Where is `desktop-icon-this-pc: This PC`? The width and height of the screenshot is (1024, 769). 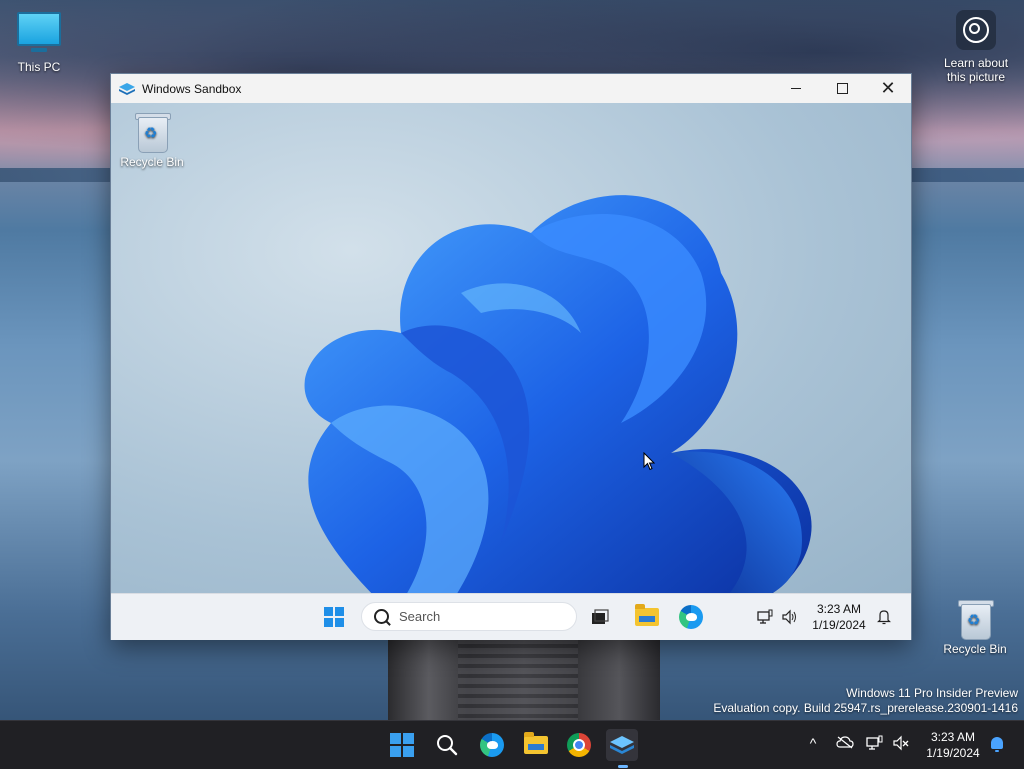 desktop-icon-this-pc: This PC is located at coordinates (39, 43).